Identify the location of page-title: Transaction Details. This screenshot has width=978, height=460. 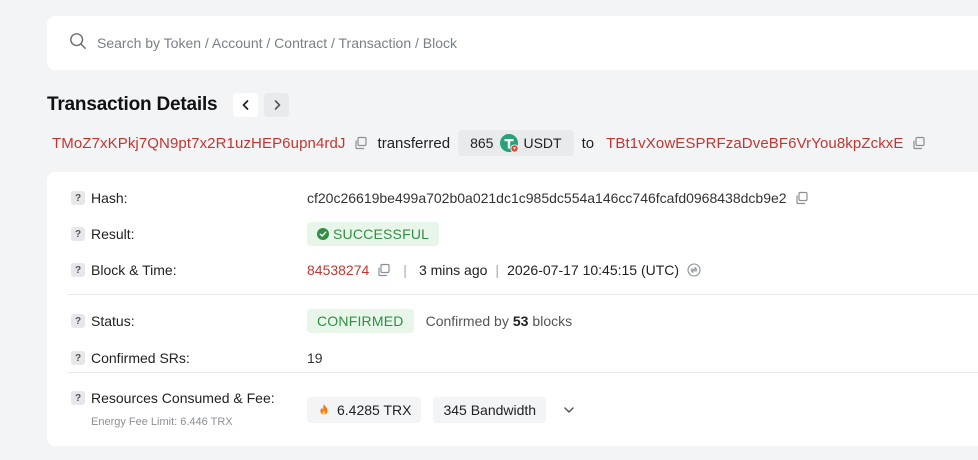
(132, 104).